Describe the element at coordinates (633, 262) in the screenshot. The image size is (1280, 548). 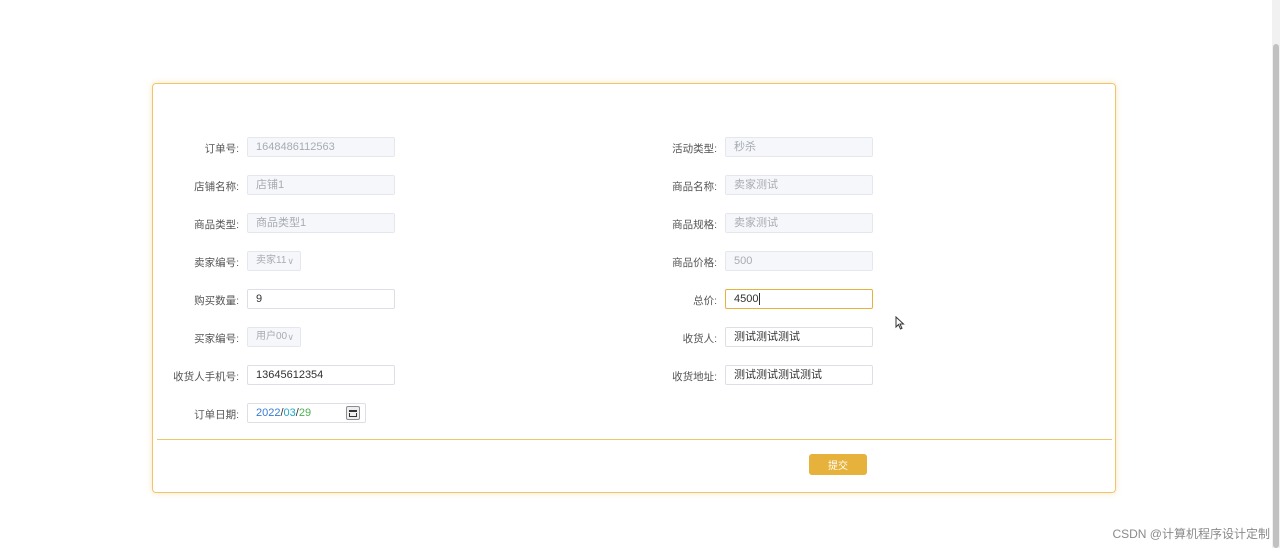
I see `form-row-goods-price: 商品价格: 500` at that location.